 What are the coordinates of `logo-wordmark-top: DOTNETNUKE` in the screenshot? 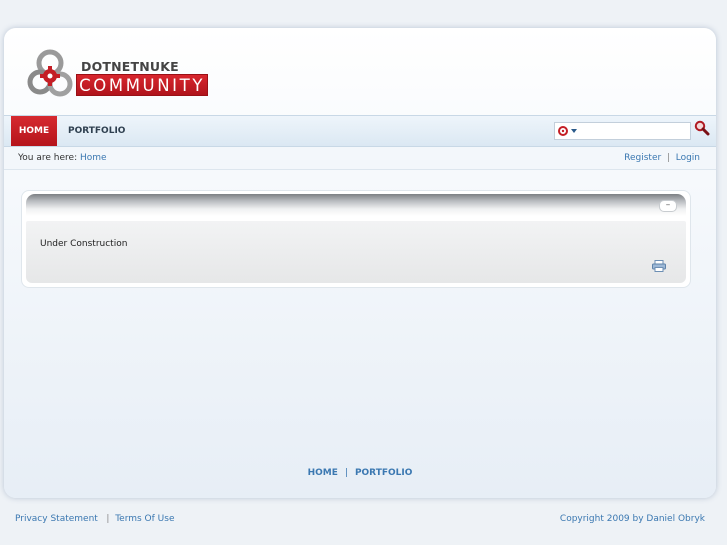 It's located at (130, 66).